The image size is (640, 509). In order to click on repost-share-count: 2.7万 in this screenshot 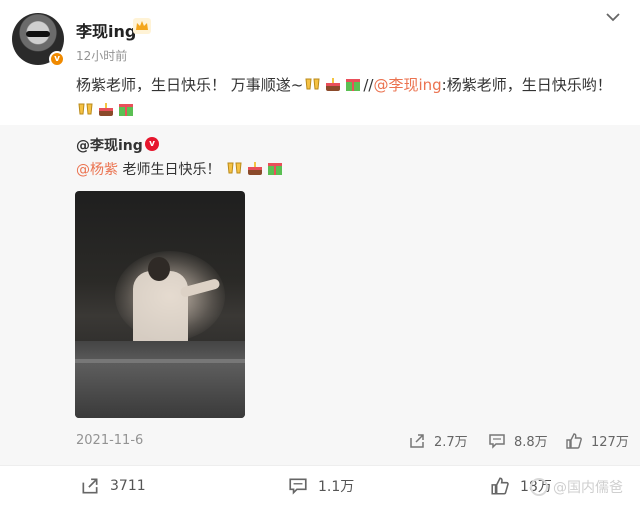, I will do `click(451, 442)`.